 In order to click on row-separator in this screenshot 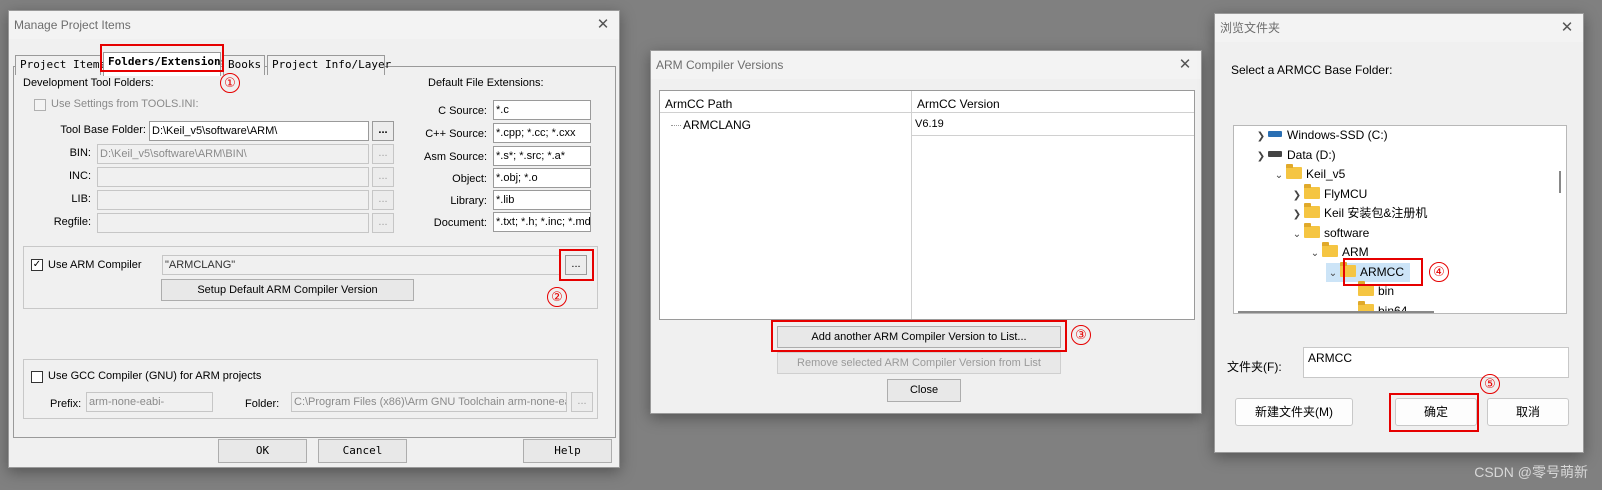, I will do `click(1053, 135)`.